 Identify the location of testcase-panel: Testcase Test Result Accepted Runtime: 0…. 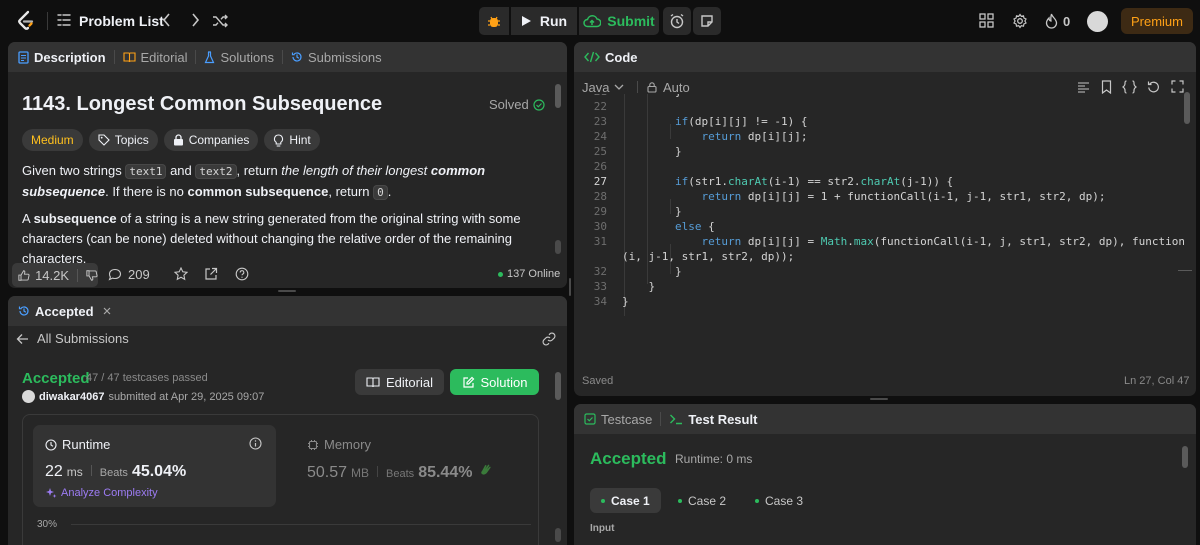
(885, 474).